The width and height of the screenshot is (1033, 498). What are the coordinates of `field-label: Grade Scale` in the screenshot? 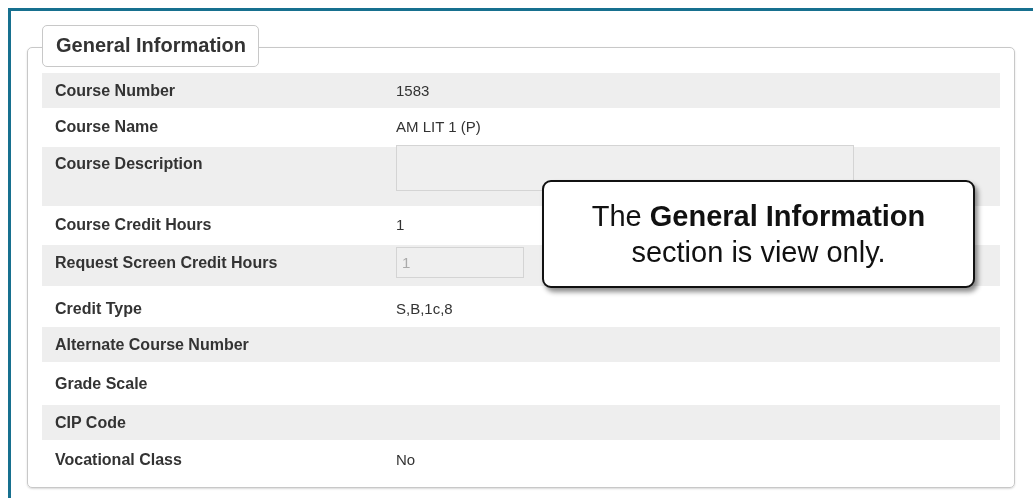 It's located at (102, 384).